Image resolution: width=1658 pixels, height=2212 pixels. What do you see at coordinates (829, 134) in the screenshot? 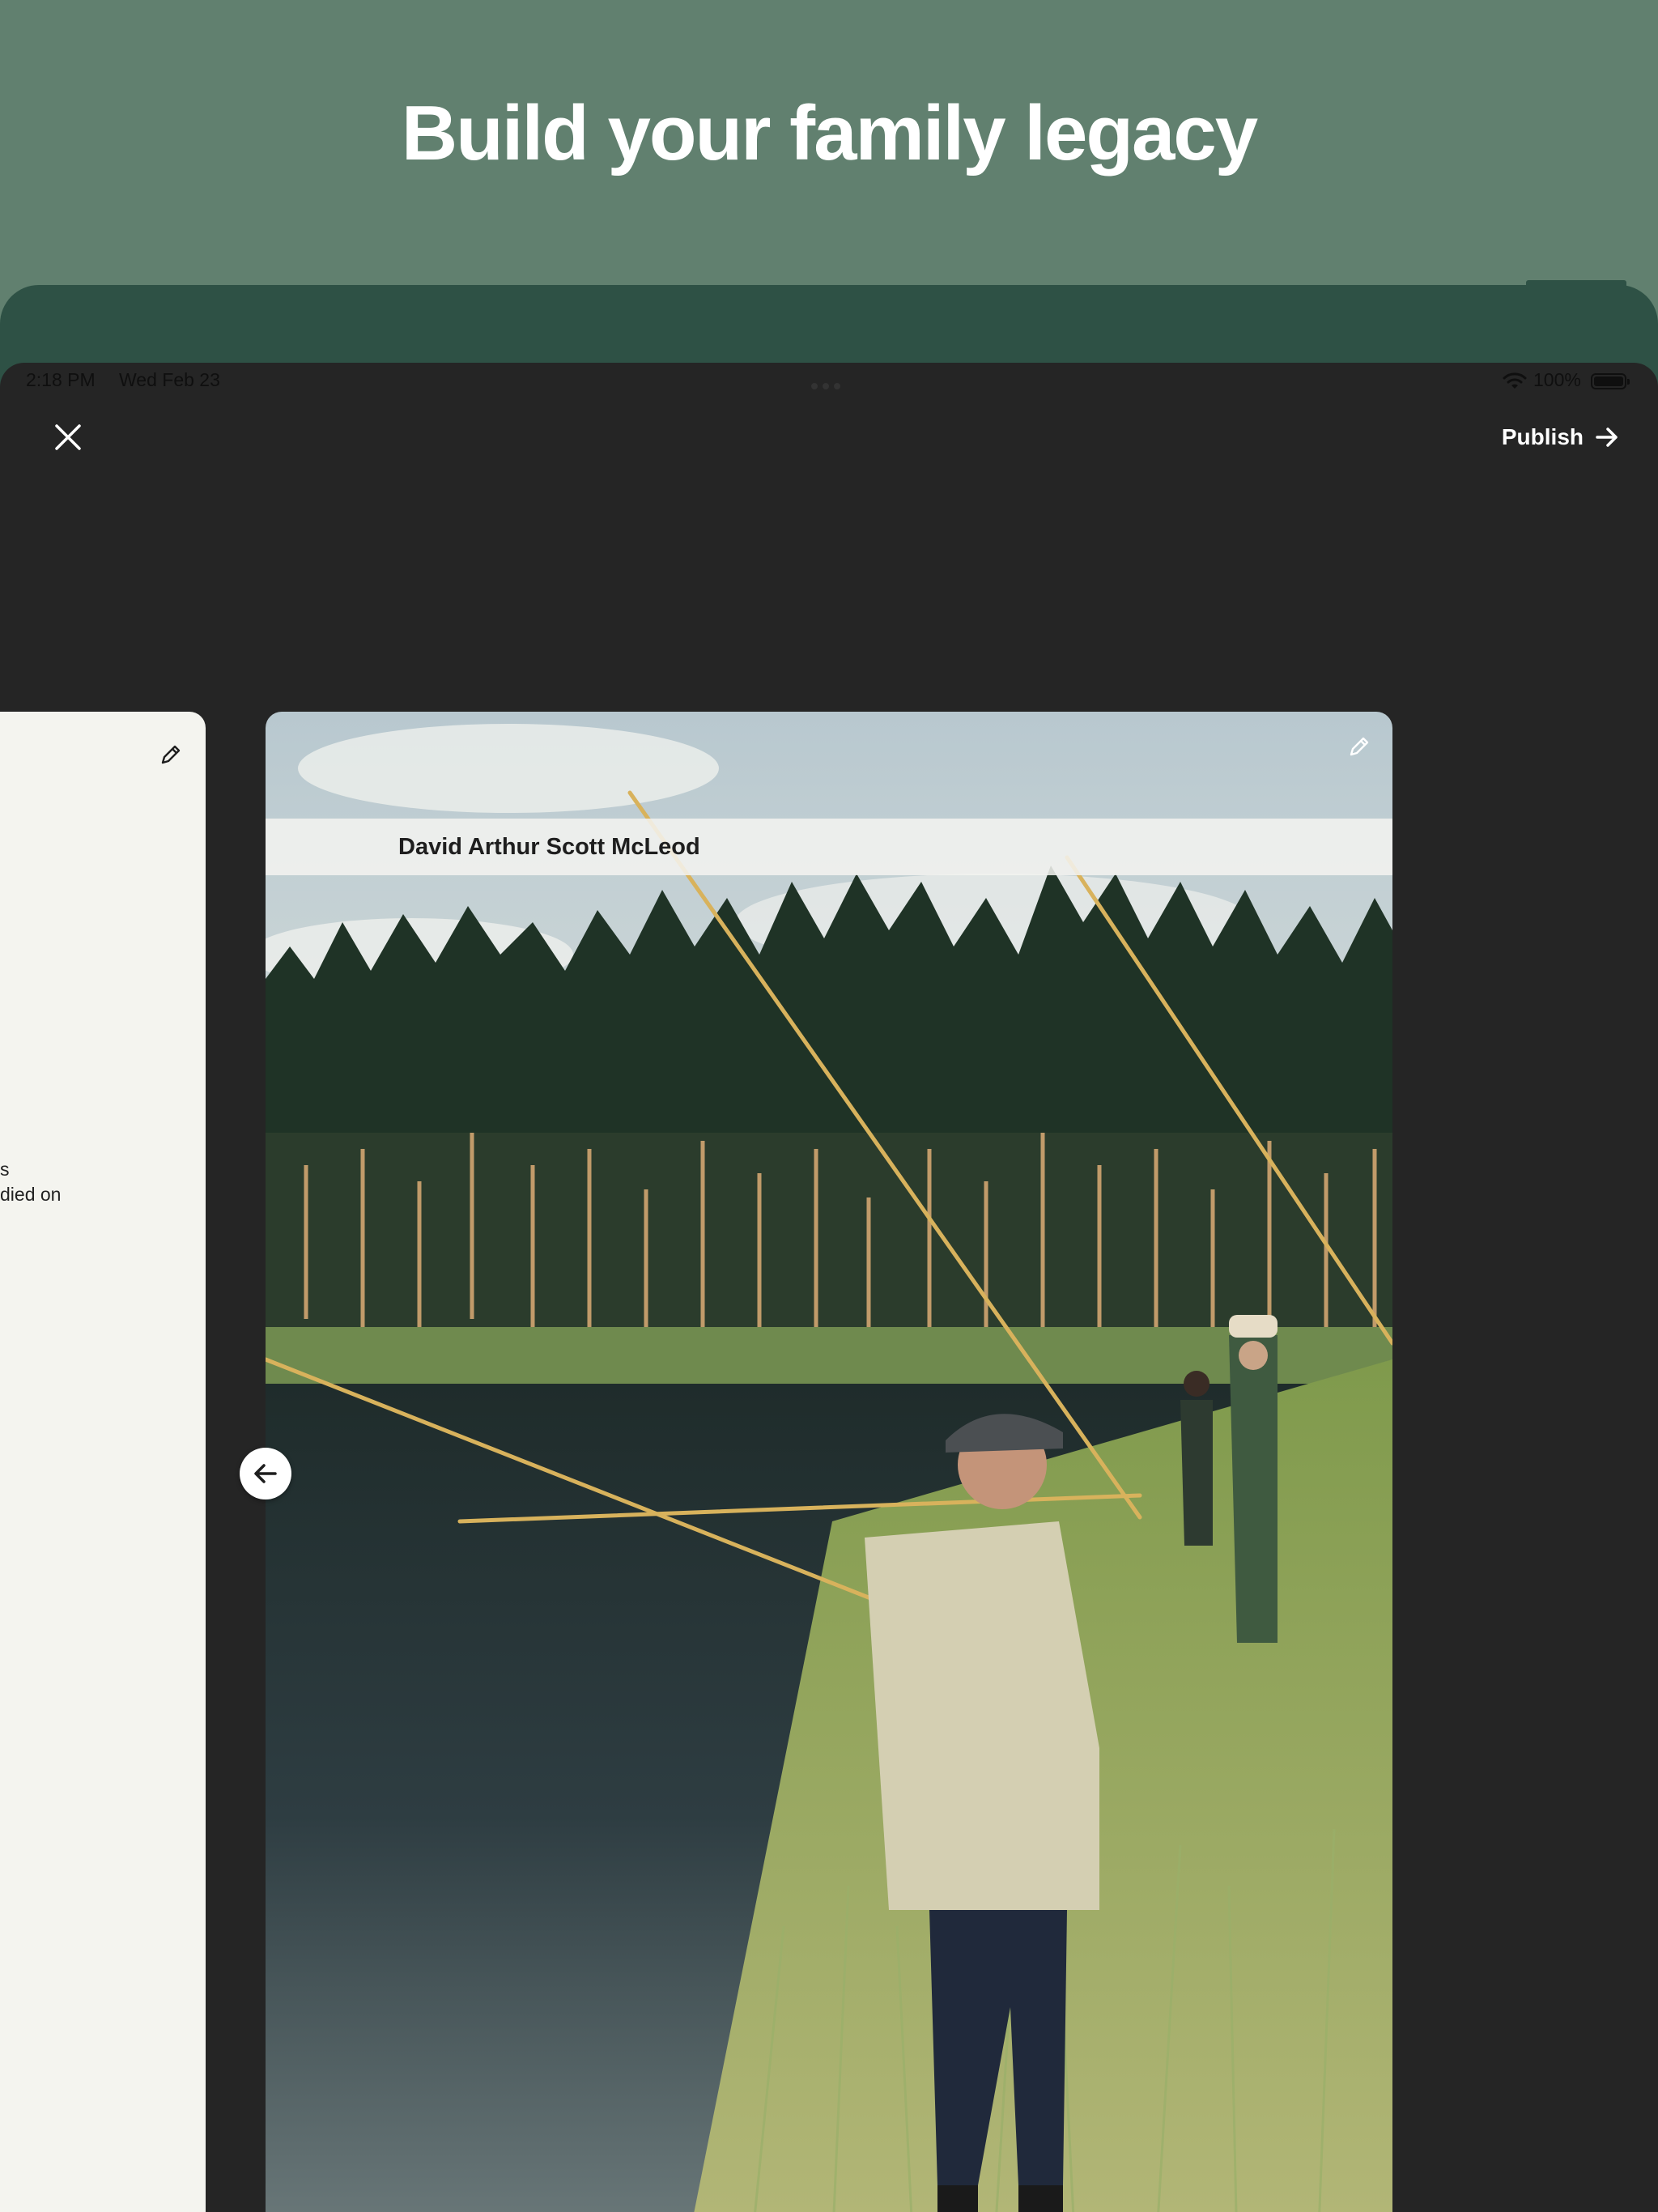
I see `marketing-headline: Build your family legacy` at bounding box center [829, 134].